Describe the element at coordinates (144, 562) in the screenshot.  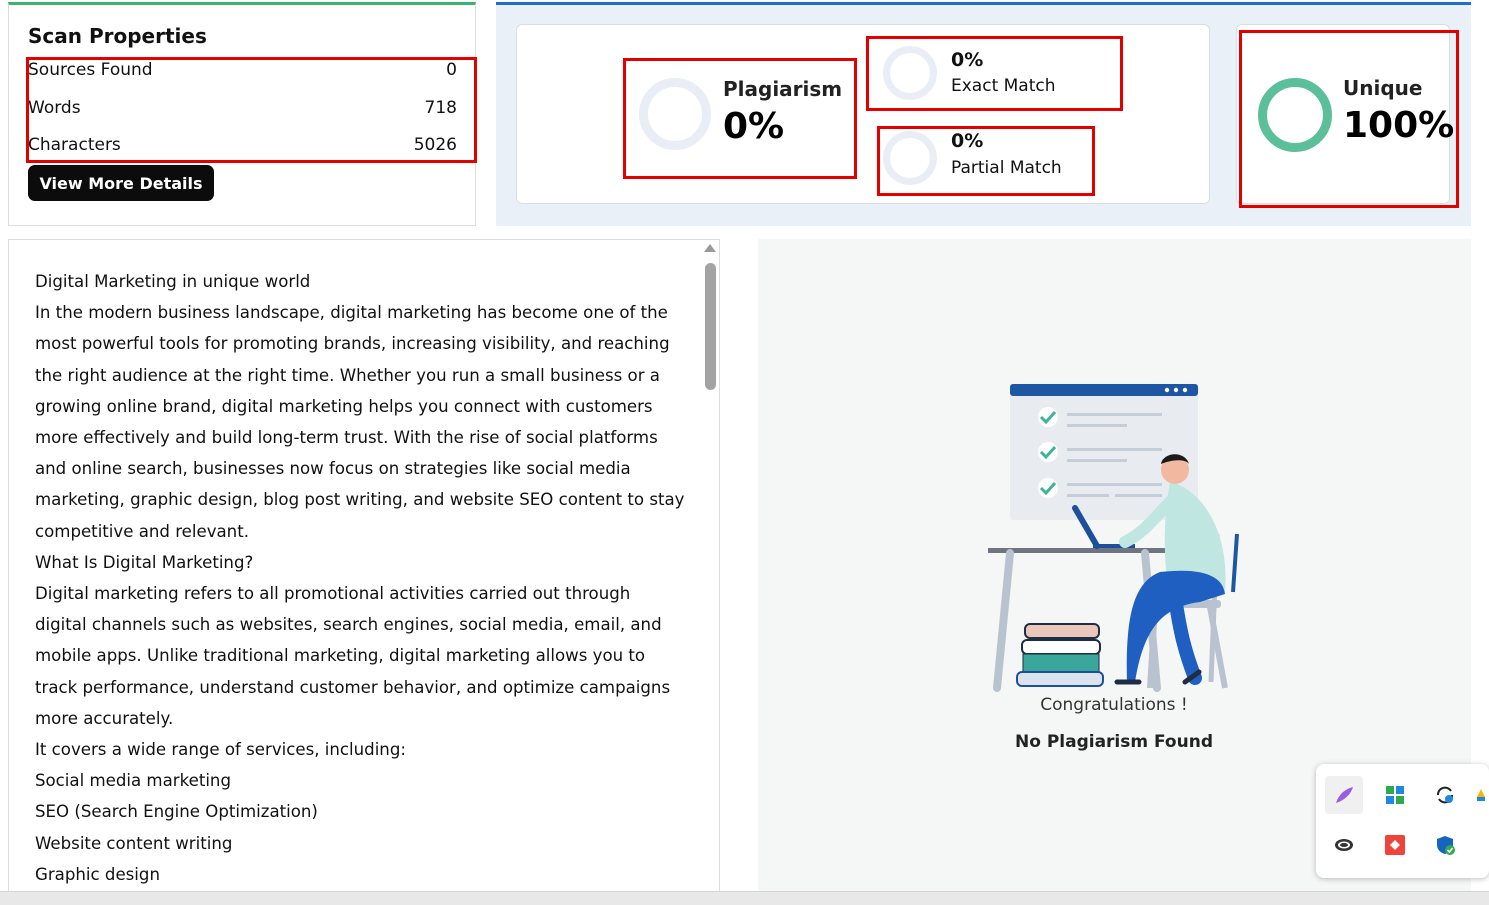
I see `doc-paragraph: What Is Digital Marketing?` at that location.